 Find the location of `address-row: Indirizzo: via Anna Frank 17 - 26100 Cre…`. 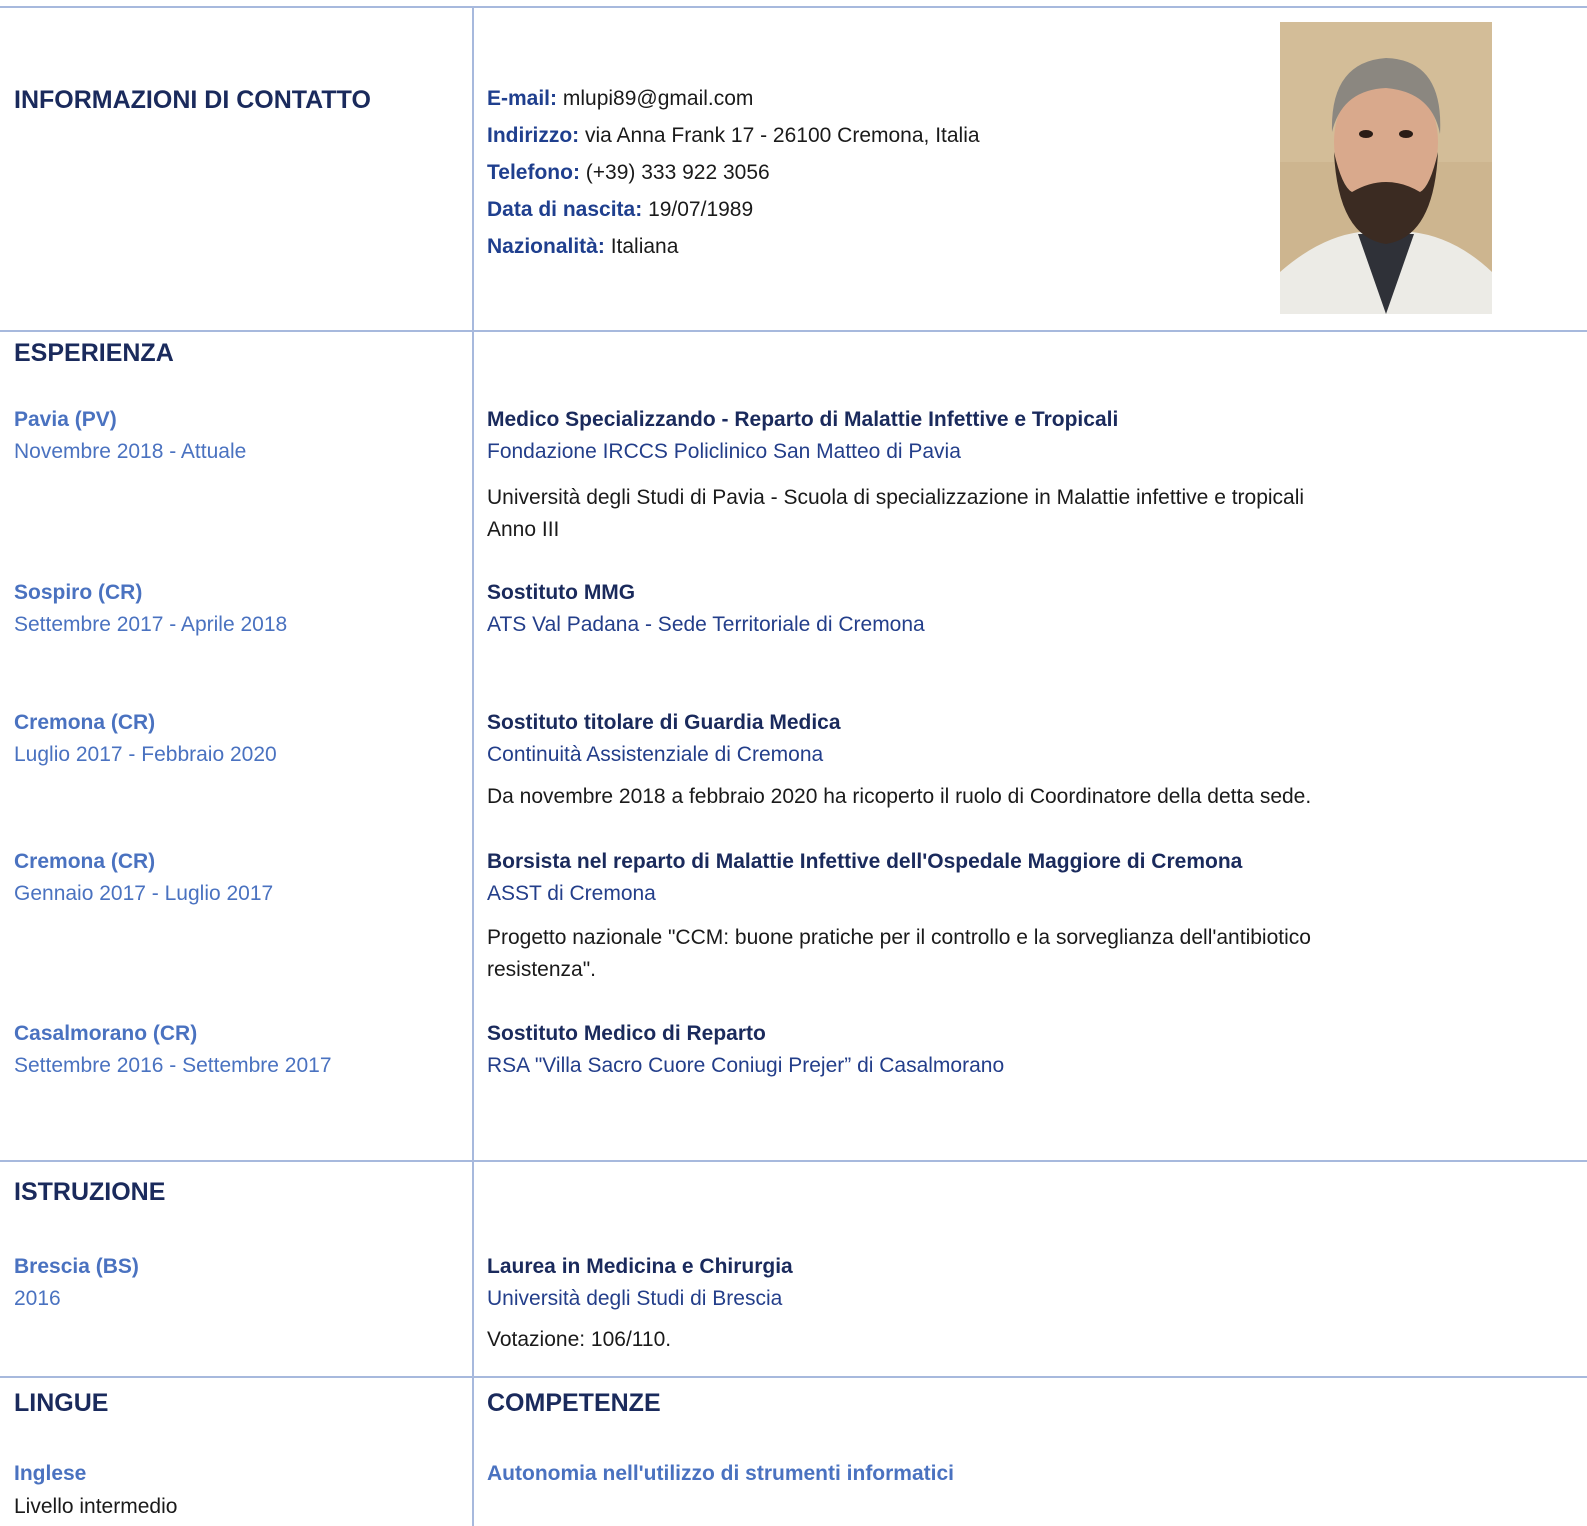

address-row: Indirizzo: via Anna Frank 17 - 26100 Cre… is located at coordinates (733, 135).